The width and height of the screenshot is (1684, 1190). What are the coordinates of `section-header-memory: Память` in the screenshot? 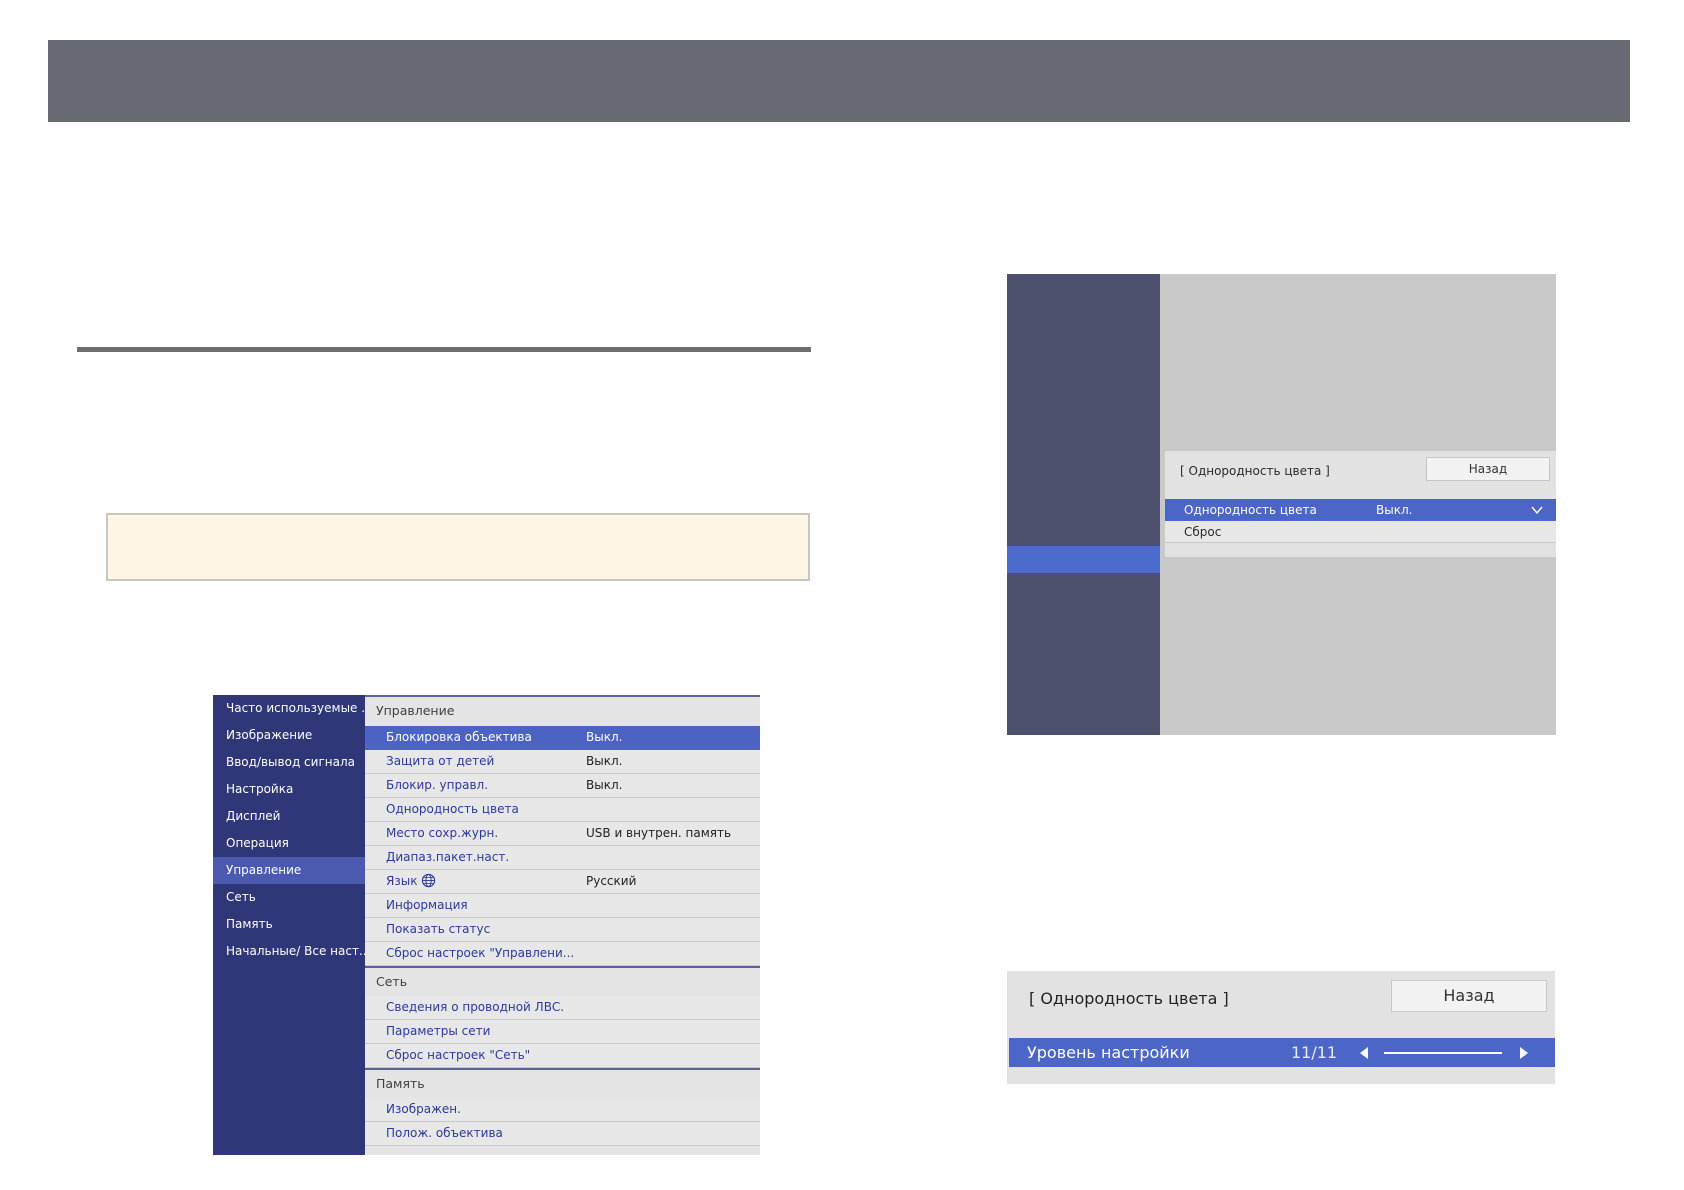 It's located at (562, 1083).